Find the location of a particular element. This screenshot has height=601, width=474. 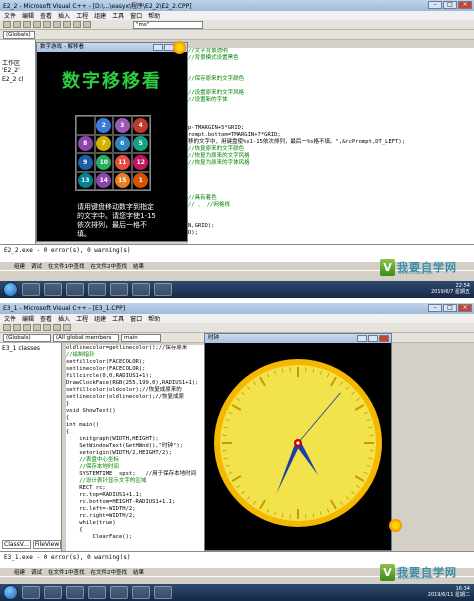

close-button-2: × is located at coordinates (465, 308).